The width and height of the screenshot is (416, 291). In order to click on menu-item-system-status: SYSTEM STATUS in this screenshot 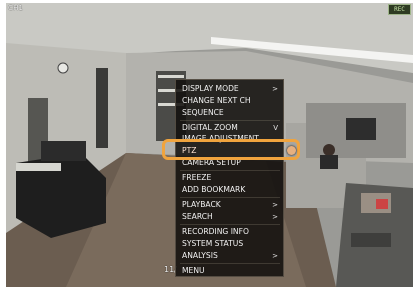, I will do `click(232, 244)`.